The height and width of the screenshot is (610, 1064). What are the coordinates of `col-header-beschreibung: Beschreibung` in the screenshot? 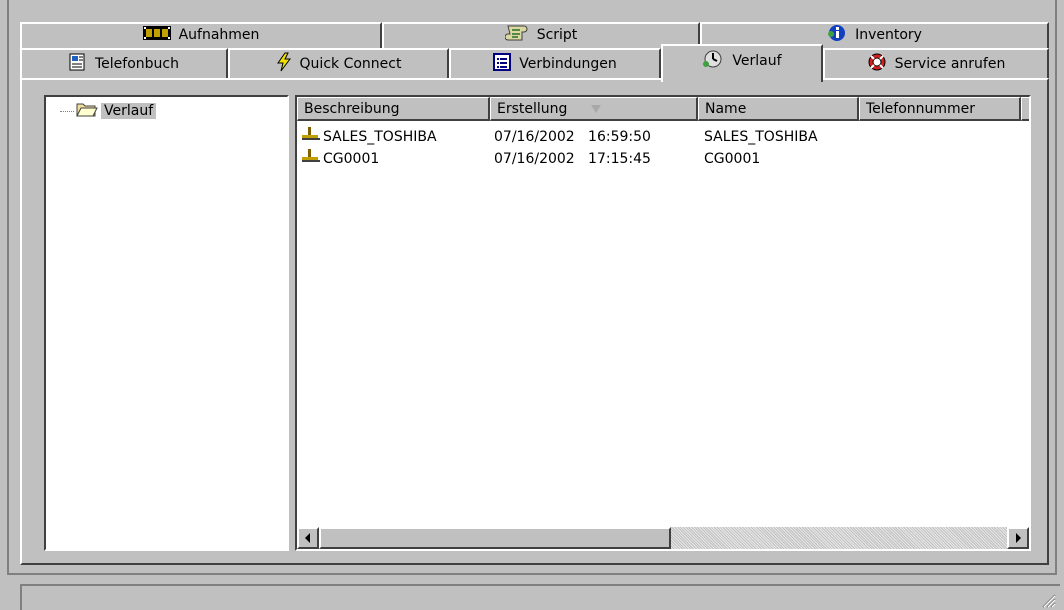 It's located at (393, 109).